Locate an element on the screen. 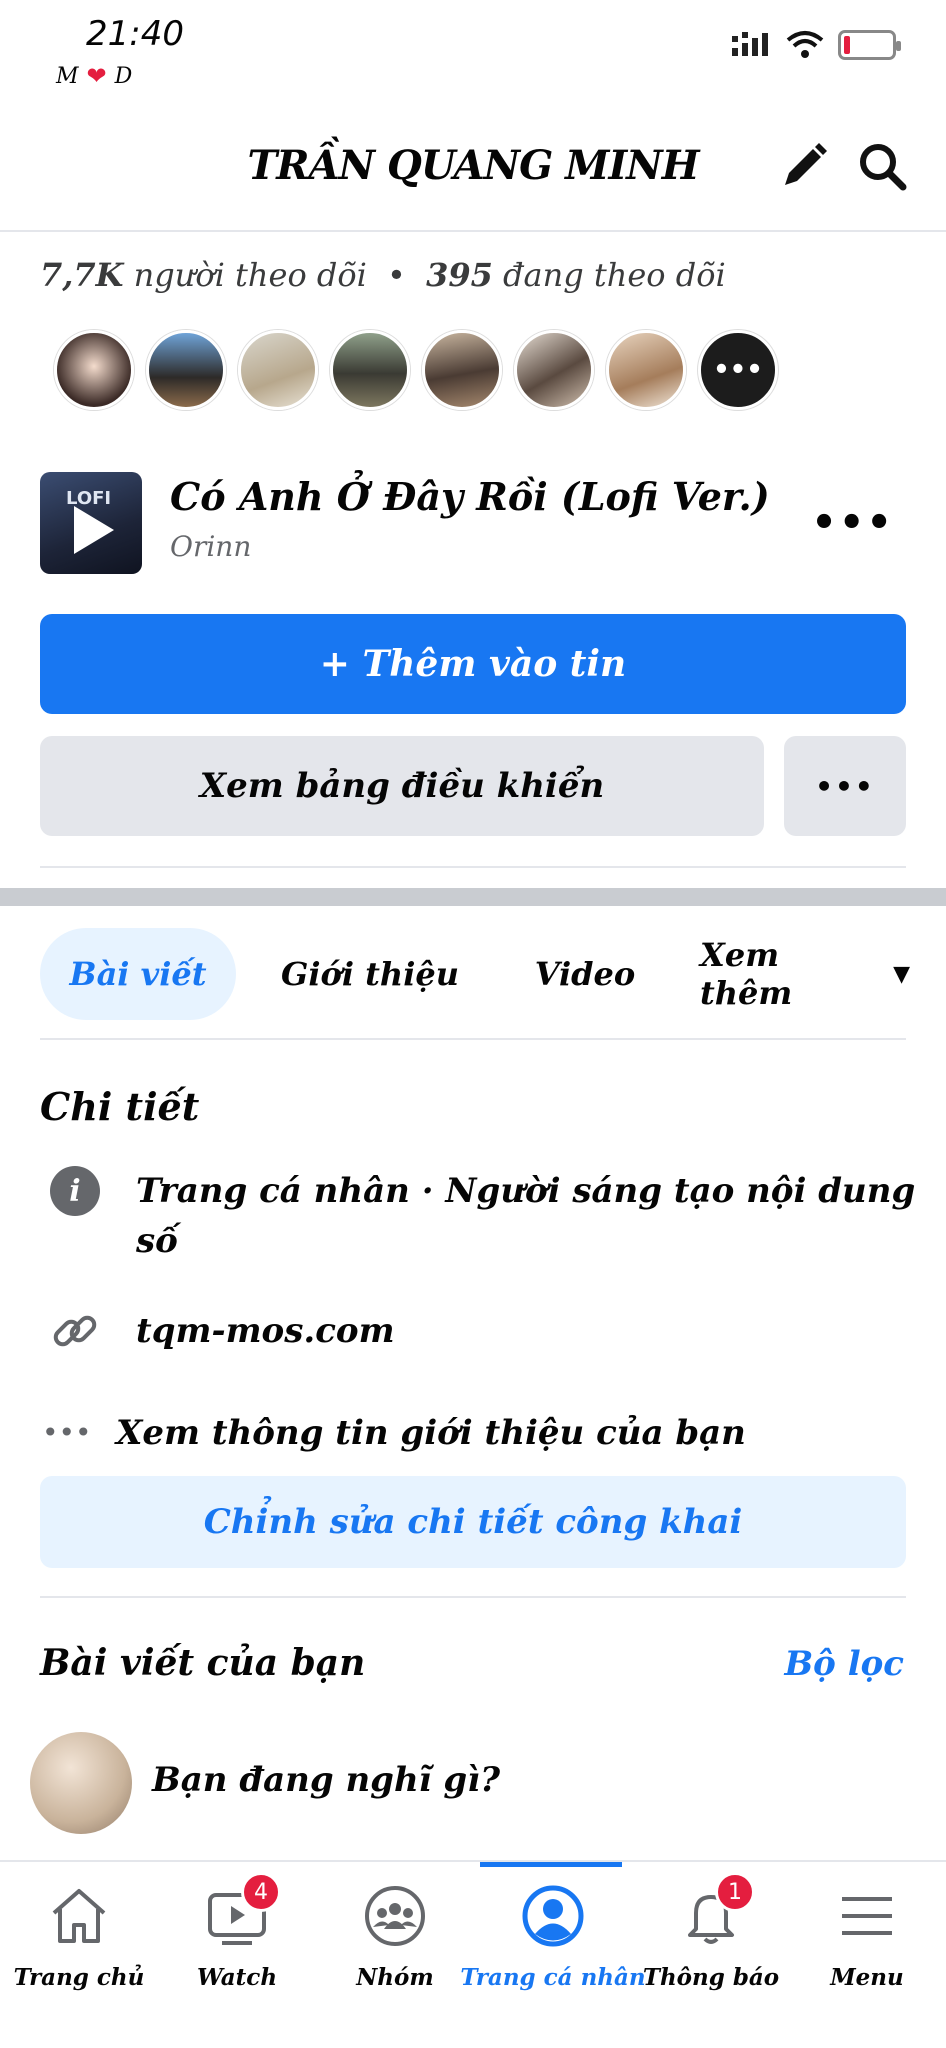 The image size is (946, 2048). more-options-button: ••• is located at coordinates (845, 786).